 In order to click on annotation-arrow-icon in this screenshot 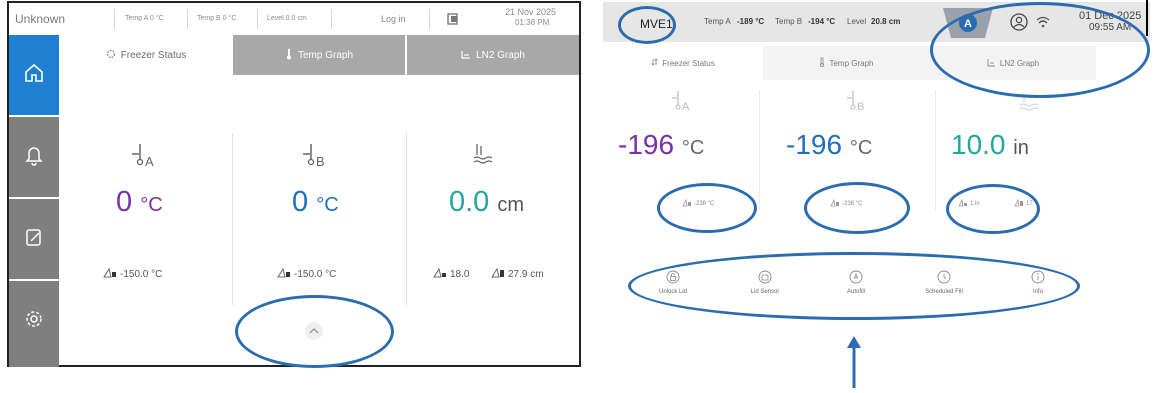, I will do `click(854, 364)`.